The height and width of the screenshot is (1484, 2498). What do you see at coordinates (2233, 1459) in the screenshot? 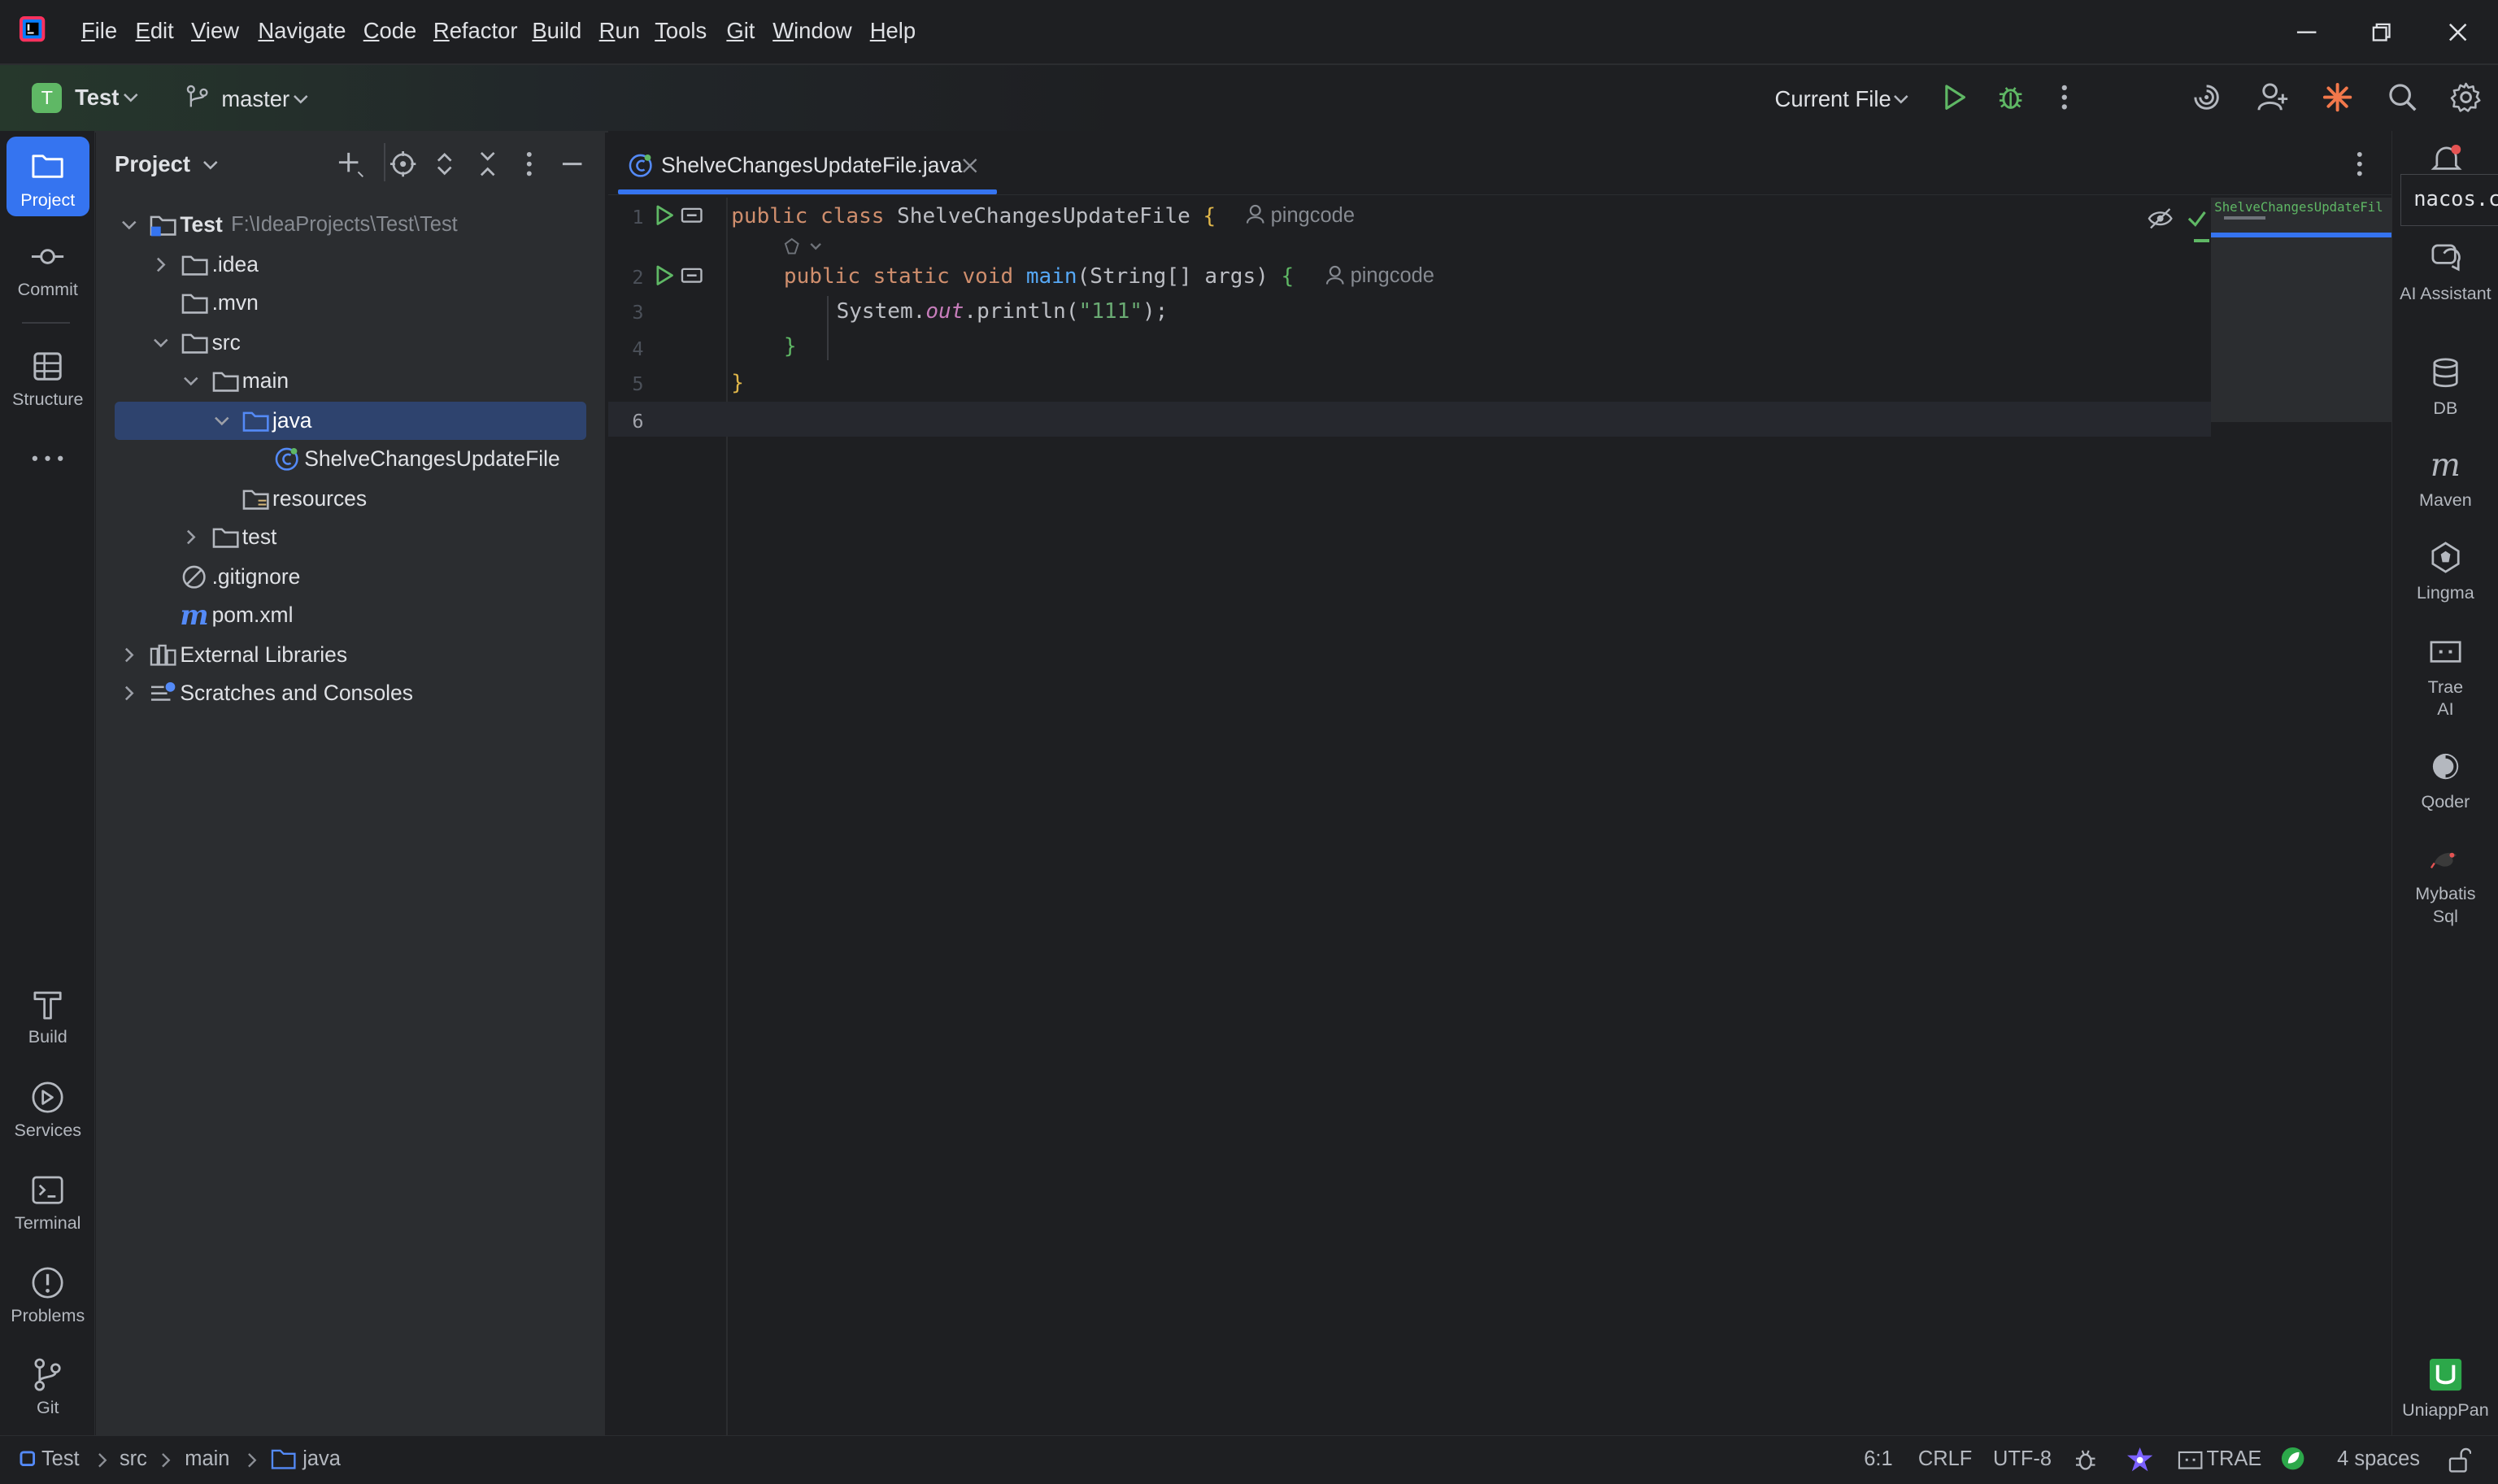
I see `trae-status: TRAE` at bounding box center [2233, 1459].